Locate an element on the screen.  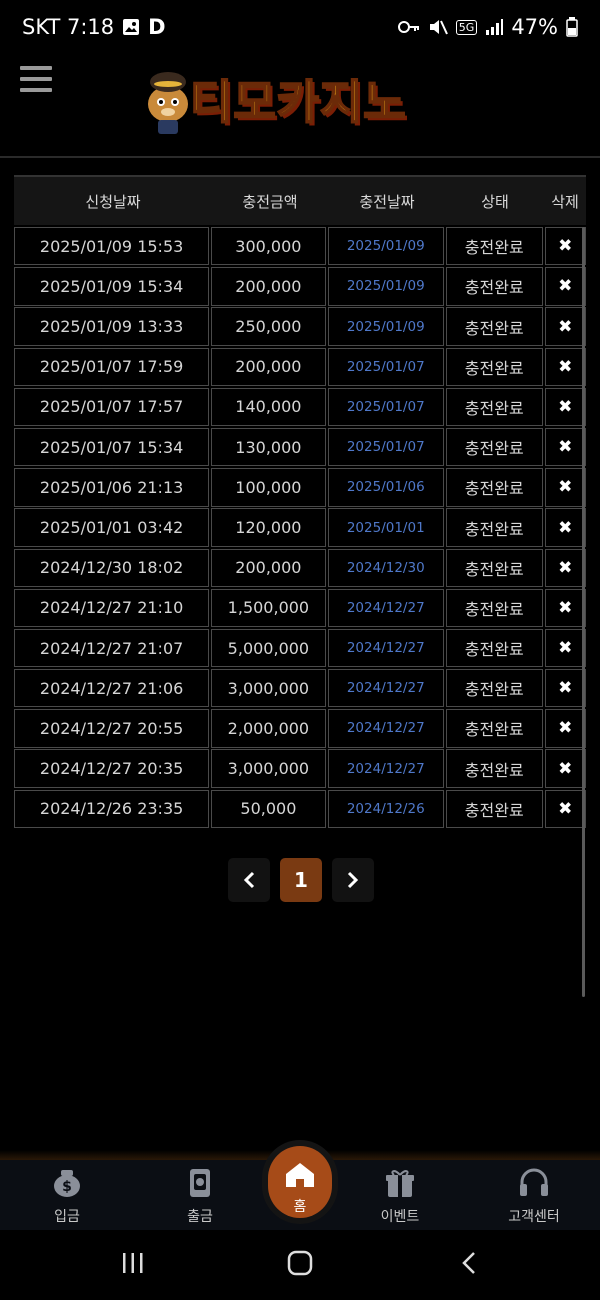
nav-home-button: 홈 is located at coordinates (300, 1182).